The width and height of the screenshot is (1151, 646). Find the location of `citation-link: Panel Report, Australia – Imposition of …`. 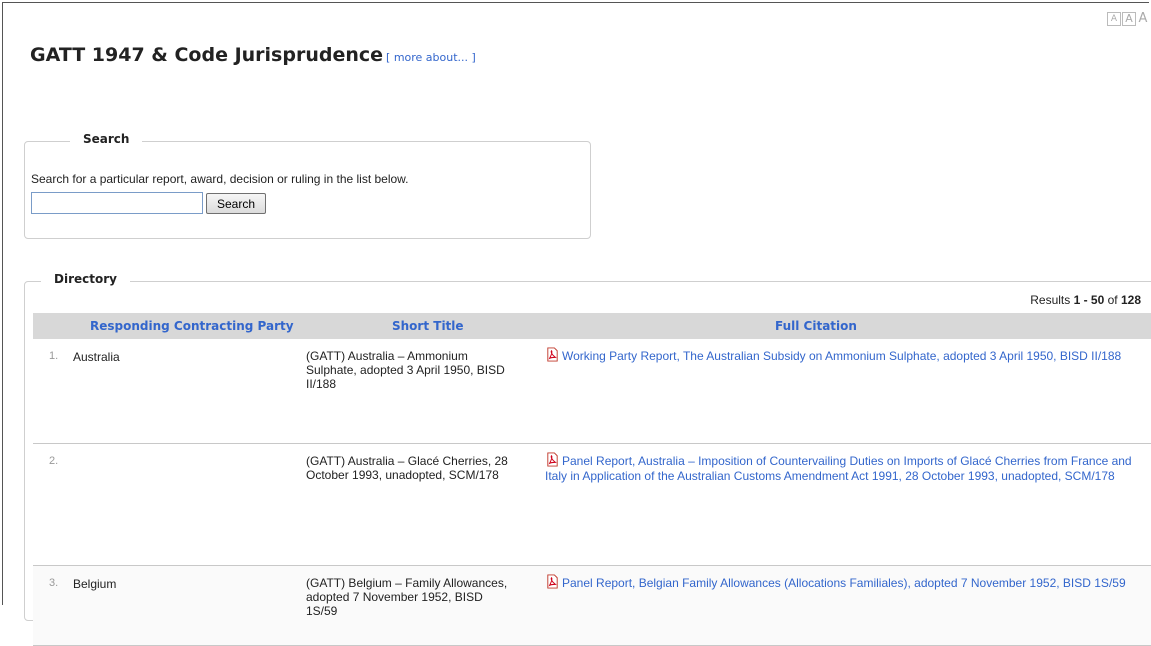

citation-link: Panel Report, Australia – Imposition of … is located at coordinates (838, 467).